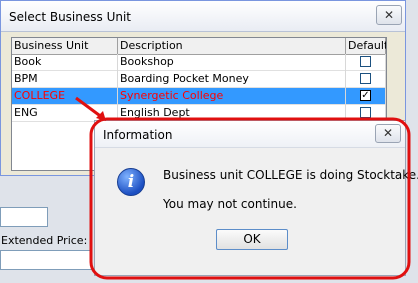 This screenshot has height=283, width=418. I want to click on table-row: BPM Boarding Pocket Money, so click(199, 79).